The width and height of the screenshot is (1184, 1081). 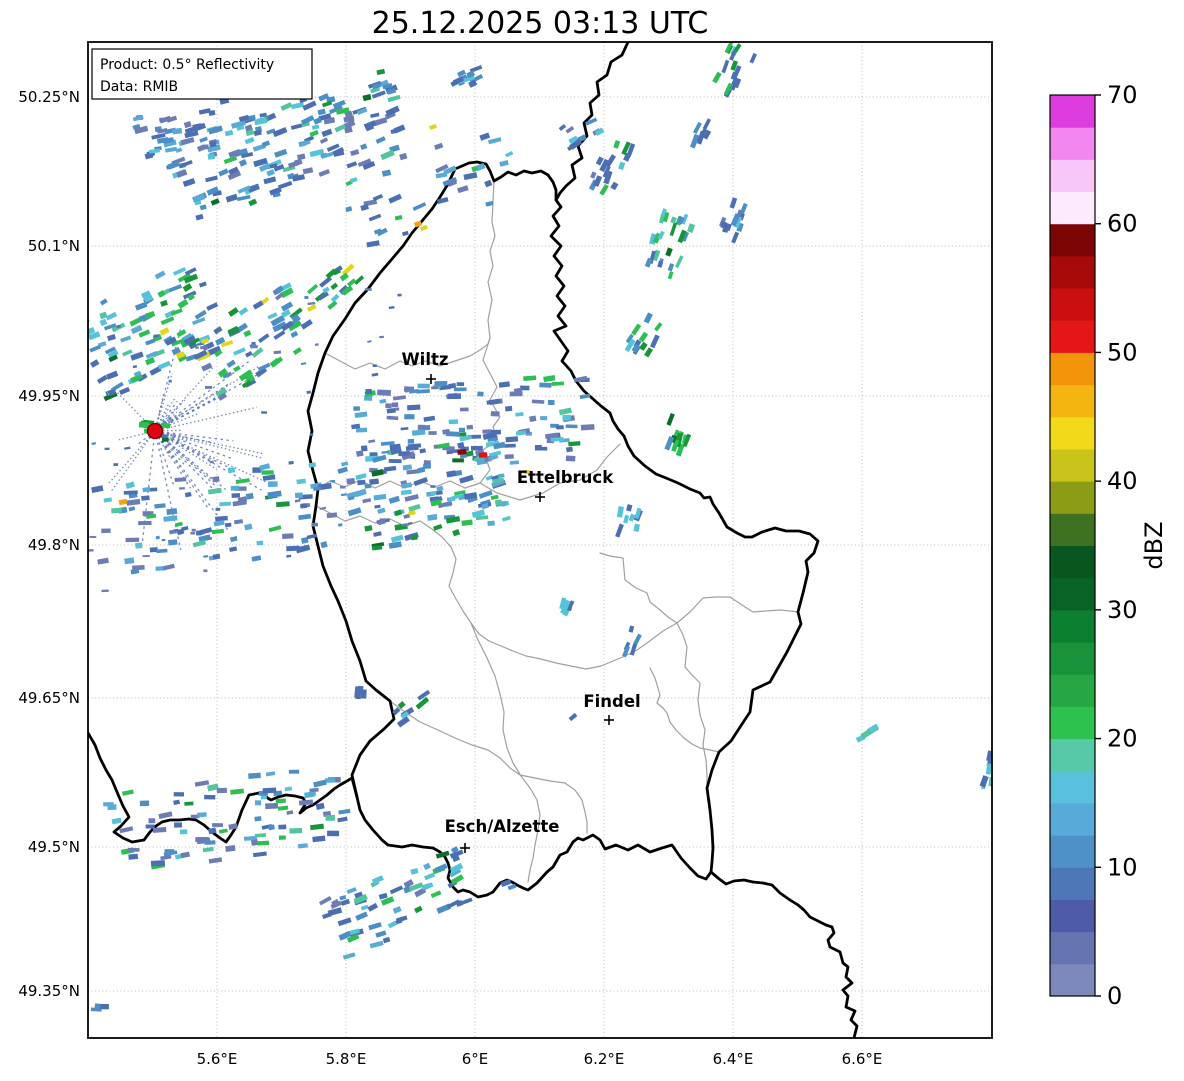 I want to click on colorbar-tick-label: 50, so click(x=1122, y=352).